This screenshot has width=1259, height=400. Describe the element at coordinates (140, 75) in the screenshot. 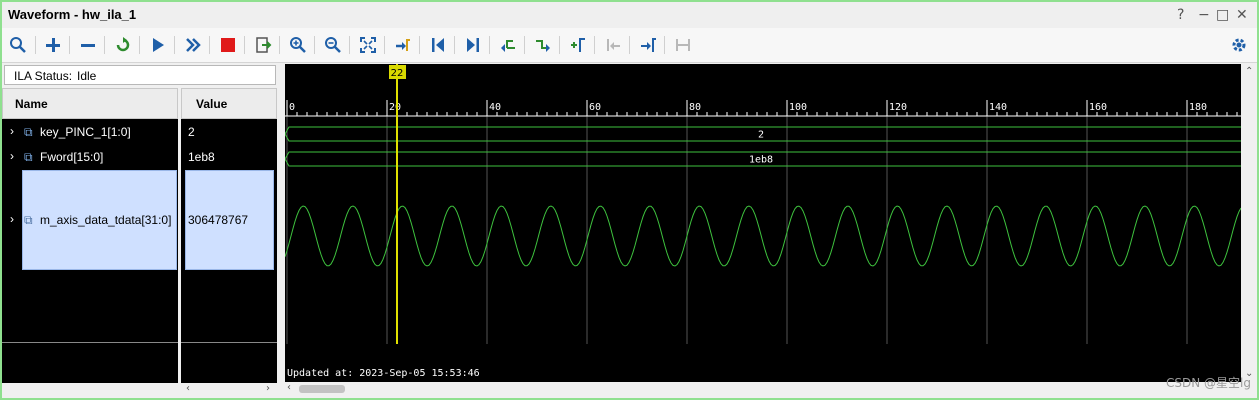

I see `ila-status-field: ILA Status: Idle` at that location.